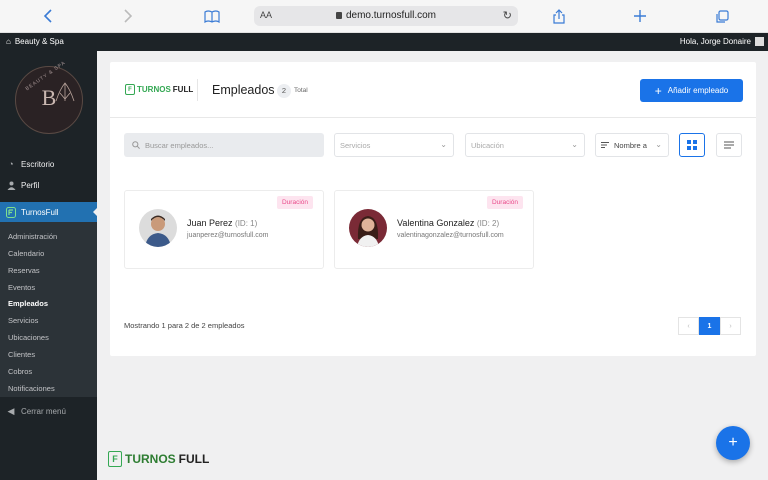 The image size is (768, 480). Describe the element at coordinates (730, 326) in the screenshot. I see `next-page-button: ›` at that location.